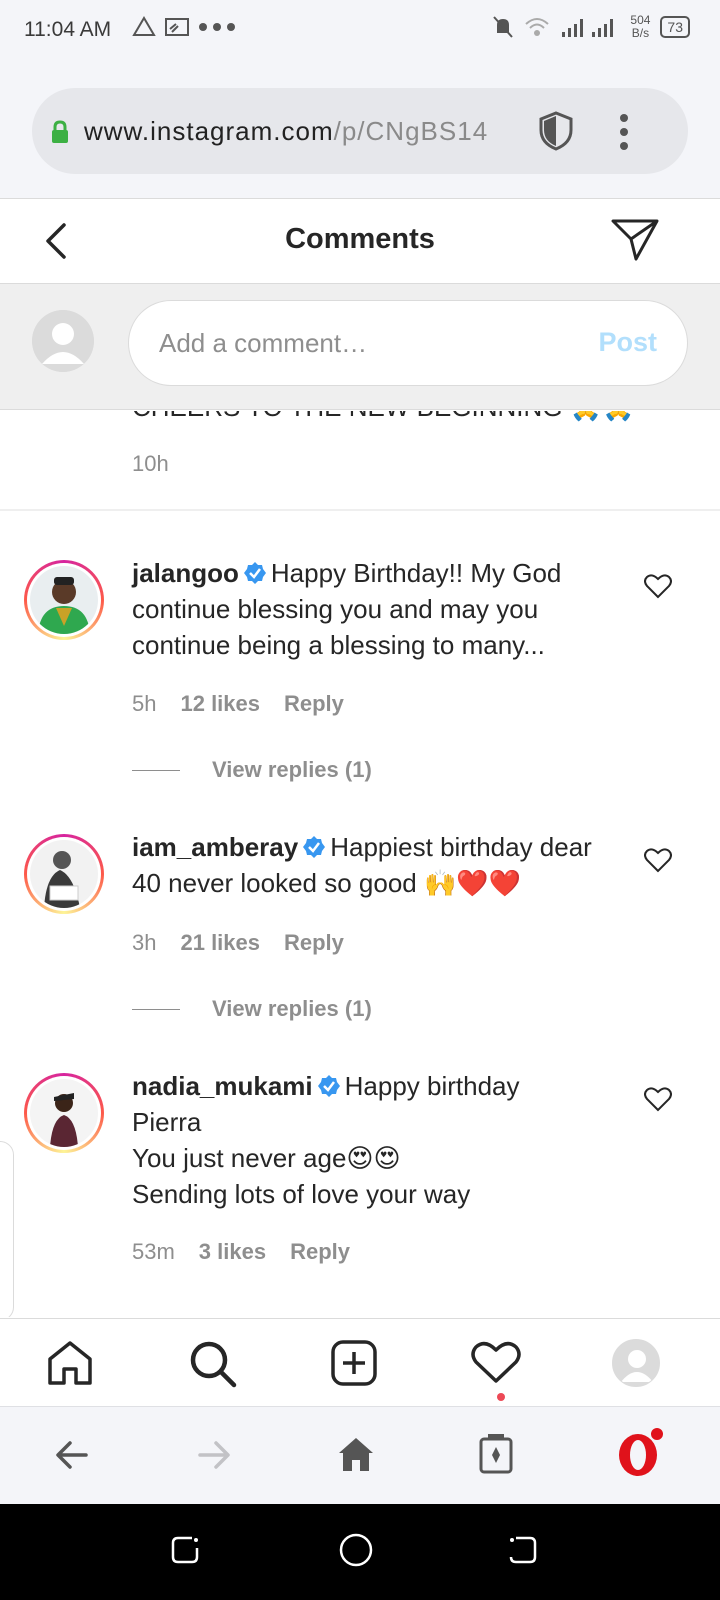  What do you see at coordinates (144, 942) in the screenshot?
I see `comment-time: 3h` at bounding box center [144, 942].